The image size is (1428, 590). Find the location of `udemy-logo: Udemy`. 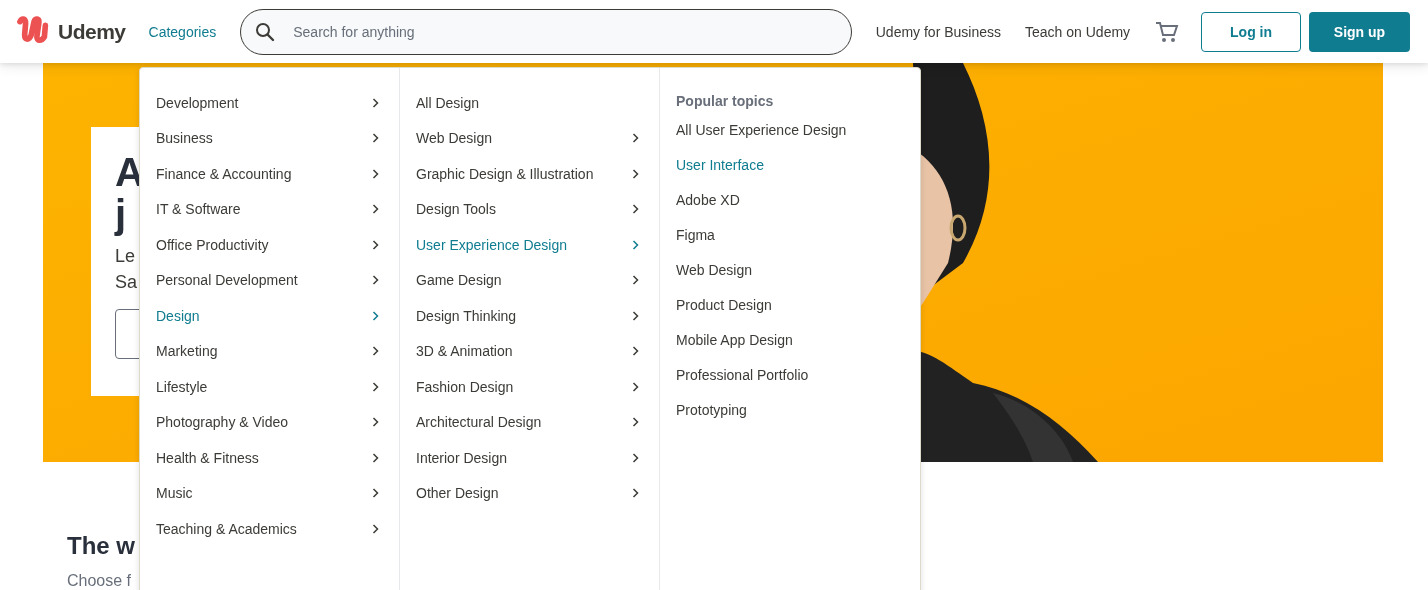

udemy-logo: Udemy is located at coordinates (71, 31).